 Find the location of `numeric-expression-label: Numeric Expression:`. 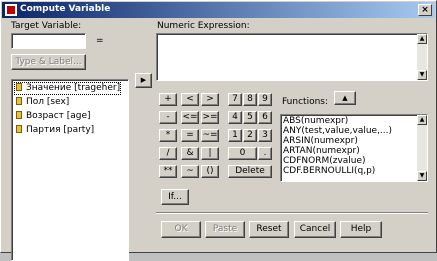

numeric-expression-label: Numeric Expression: is located at coordinates (203, 26).